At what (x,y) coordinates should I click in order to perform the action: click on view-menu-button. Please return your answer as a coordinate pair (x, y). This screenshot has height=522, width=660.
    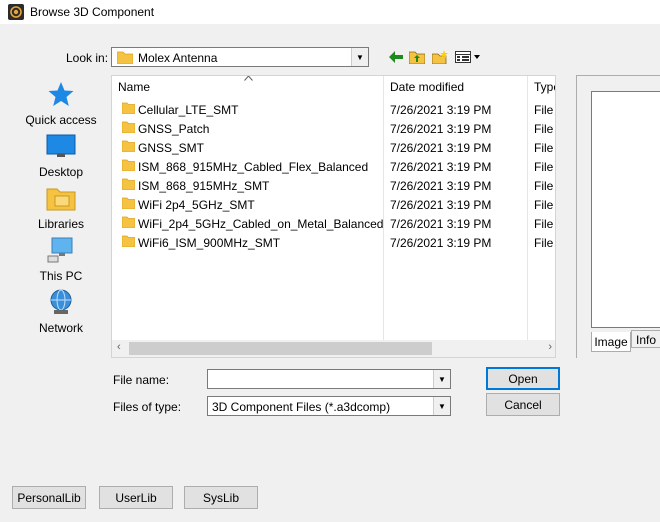
    Looking at the image, I should click on (468, 57).